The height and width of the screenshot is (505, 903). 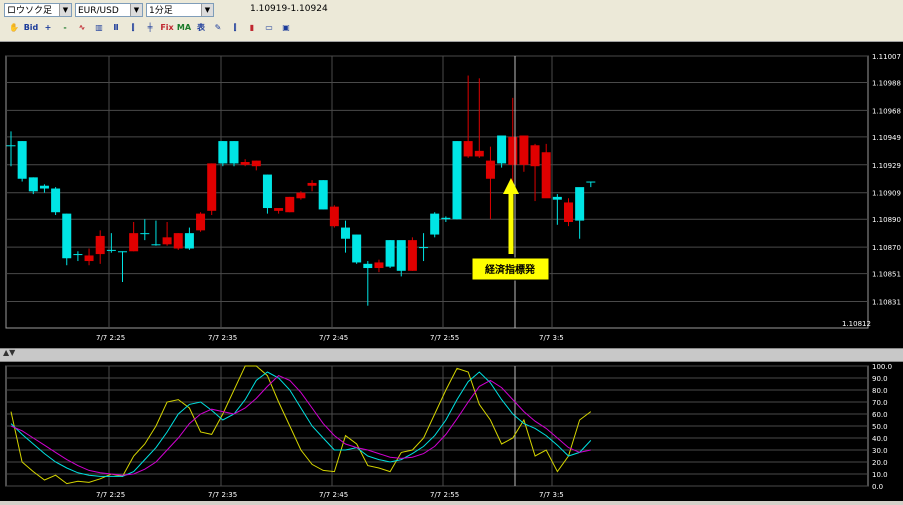 I want to click on zoom-out-icon: -, so click(x=65, y=28).